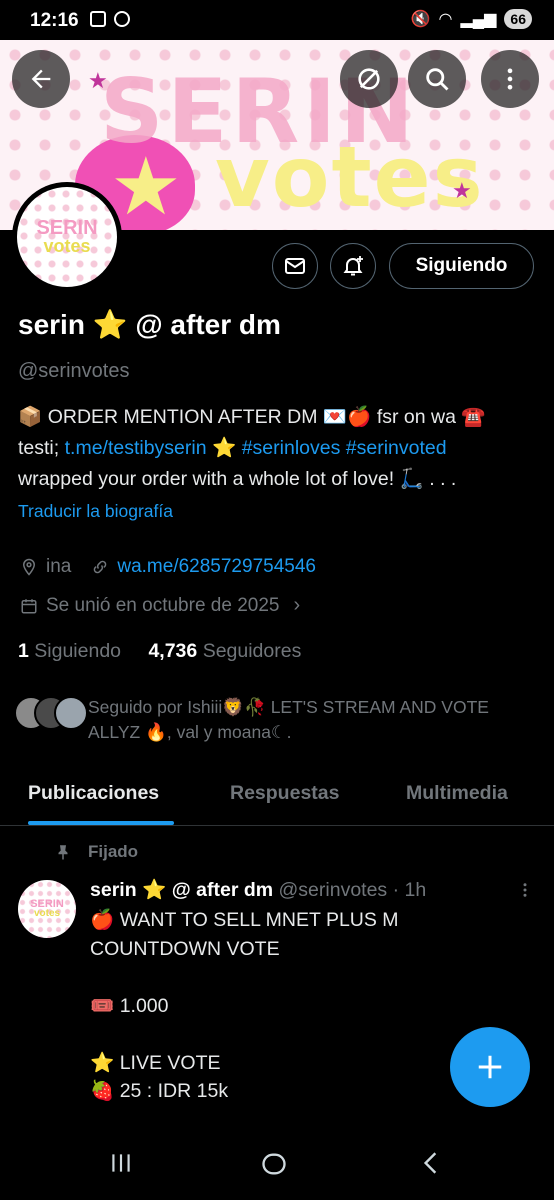  What do you see at coordinates (29, 605) in the screenshot?
I see `calendar-icon` at bounding box center [29, 605].